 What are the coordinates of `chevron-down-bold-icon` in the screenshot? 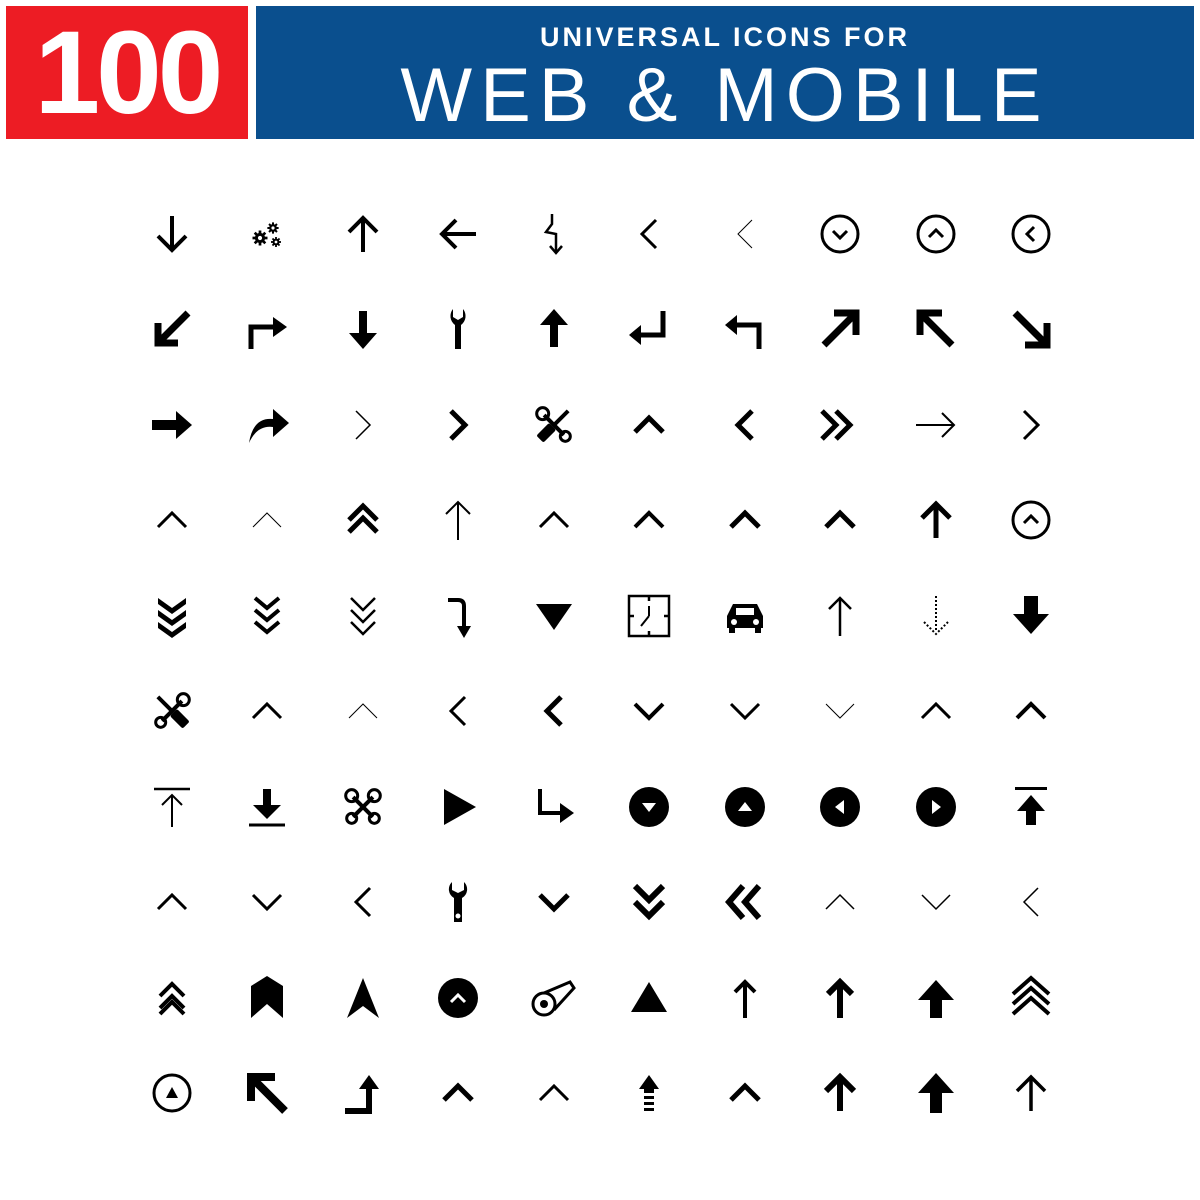 It's located at (650, 712).